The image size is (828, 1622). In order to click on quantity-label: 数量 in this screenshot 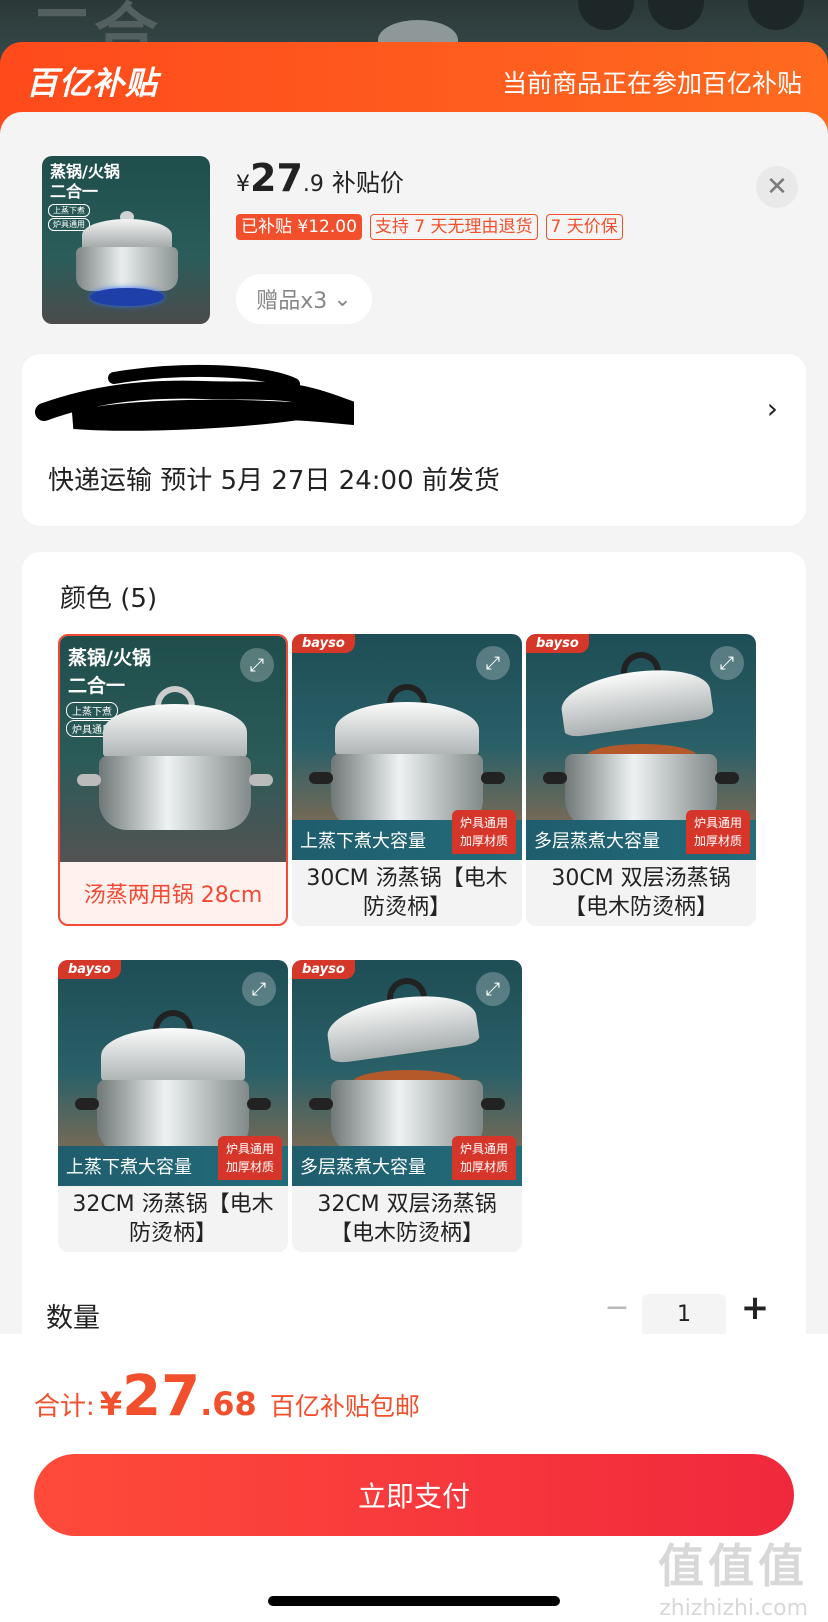, I will do `click(73, 1318)`.